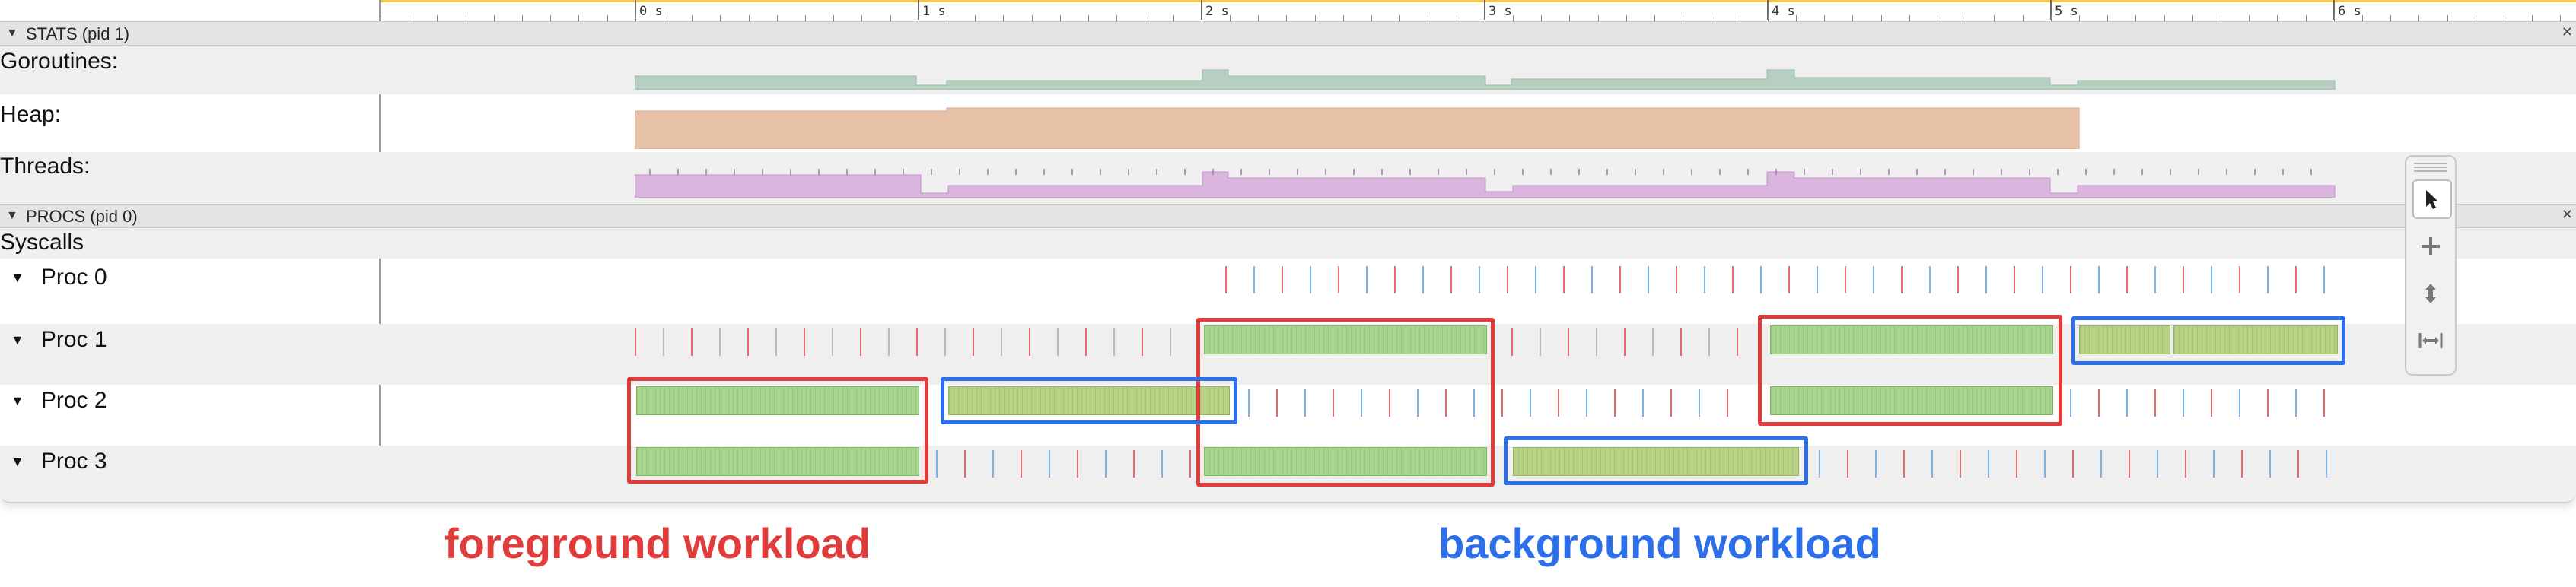  What do you see at coordinates (1345, 403) in the screenshot?
I see `foreground-highlight-box` at bounding box center [1345, 403].